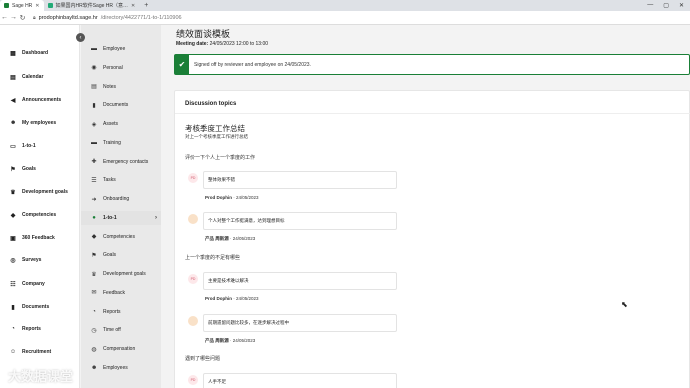  I want to click on browser-tab-sage-hr: Sage HR ✕, so click(22, 5).